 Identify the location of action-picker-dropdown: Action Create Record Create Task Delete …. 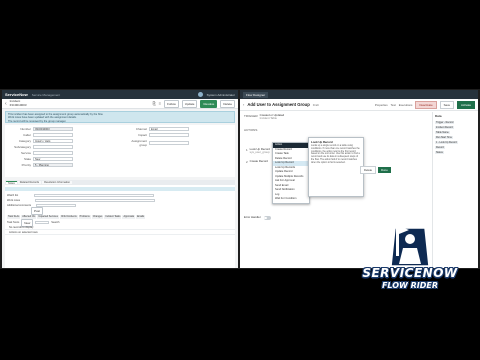
(291, 173).